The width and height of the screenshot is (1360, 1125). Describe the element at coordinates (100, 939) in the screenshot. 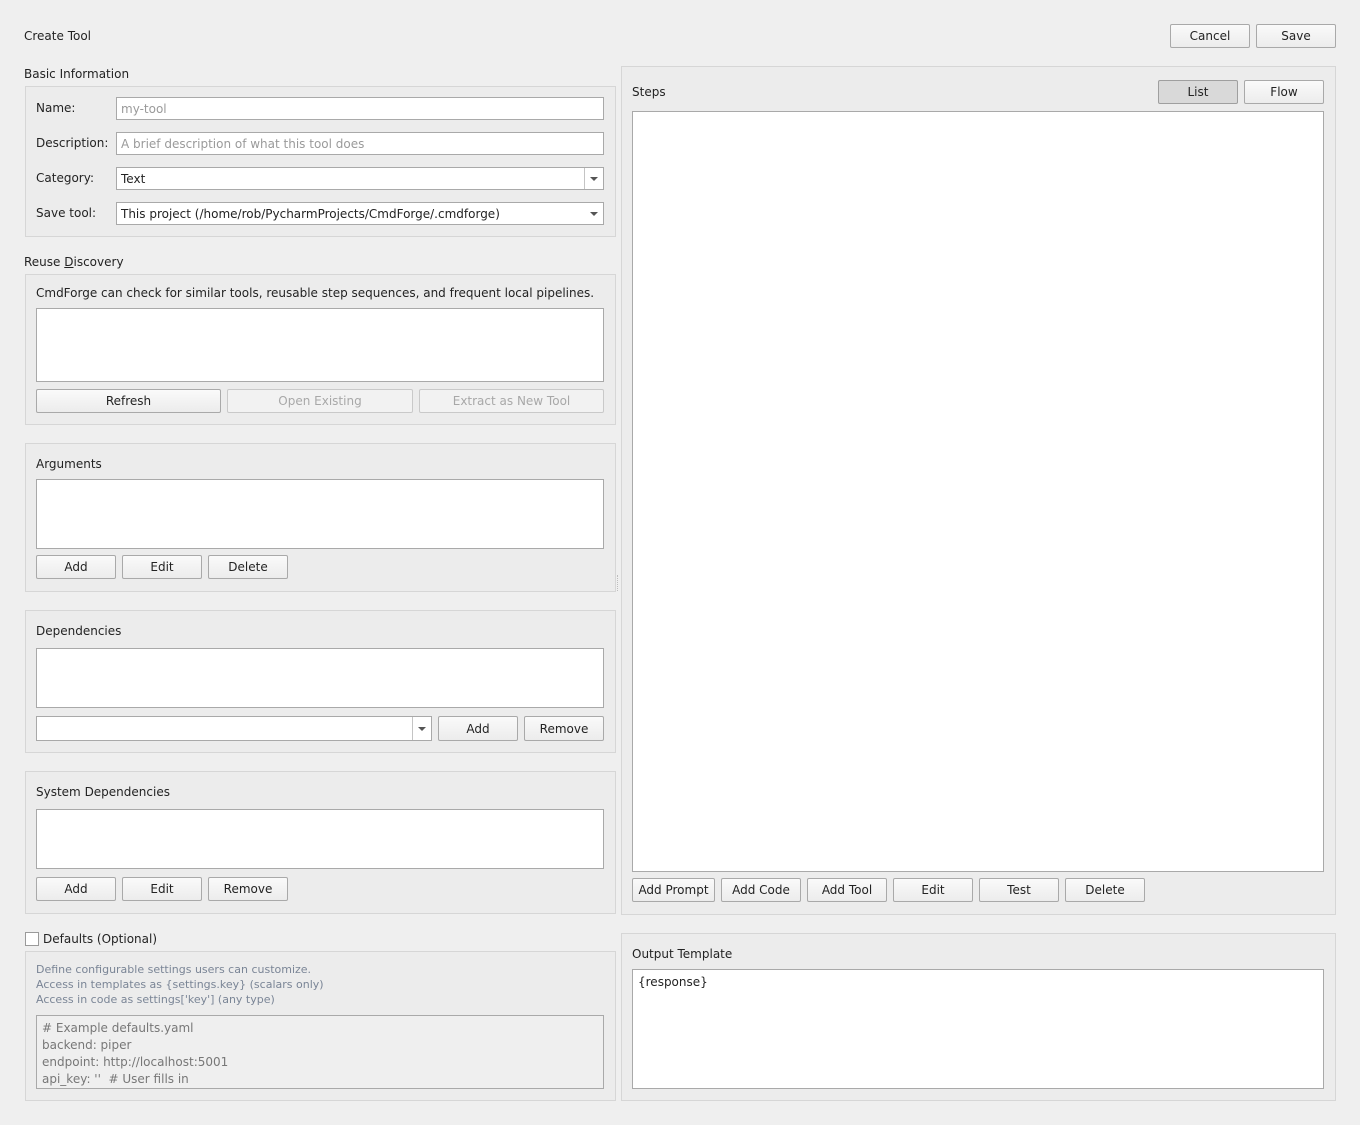

I see `defaults-checkbox-label: Defaults (Optional)` at that location.